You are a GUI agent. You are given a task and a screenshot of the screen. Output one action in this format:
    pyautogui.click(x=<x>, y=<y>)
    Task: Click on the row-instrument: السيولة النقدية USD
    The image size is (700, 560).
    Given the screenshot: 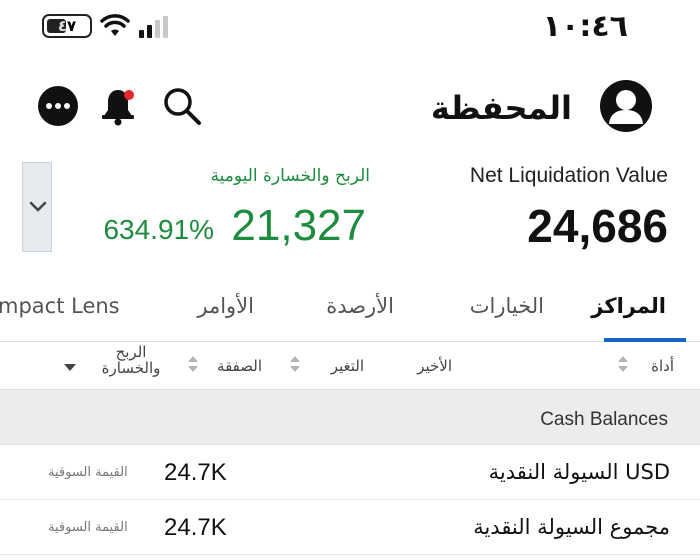 What is the action you would take?
    pyautogui.click(x=579, y=472)
    